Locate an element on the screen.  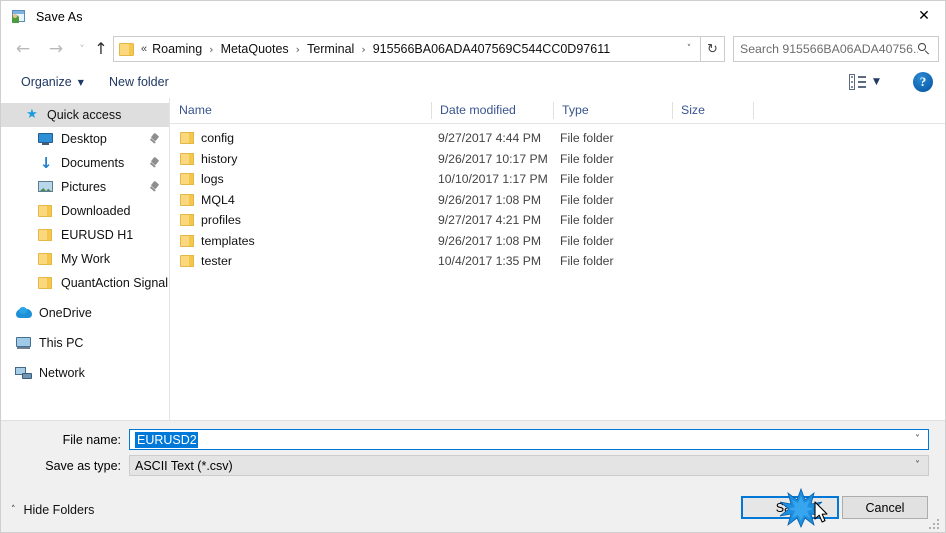
chevron-down-icon: ▼ is located at coordinates (80, 82).